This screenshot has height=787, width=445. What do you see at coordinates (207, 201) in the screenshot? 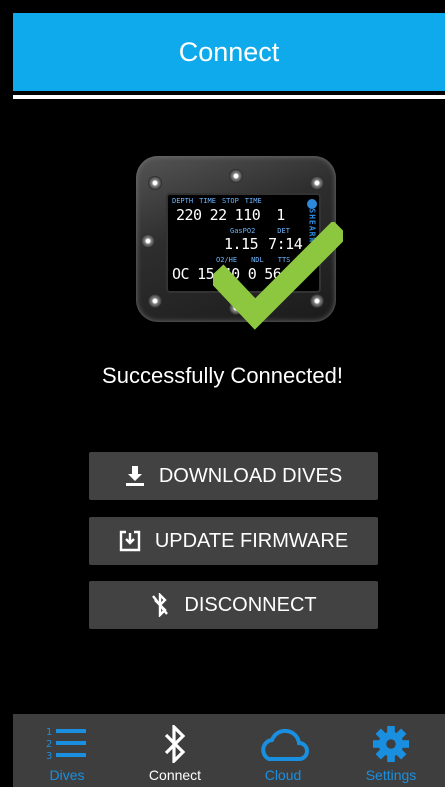
I see `time-label: TIME` at bounding box center [207, 201].